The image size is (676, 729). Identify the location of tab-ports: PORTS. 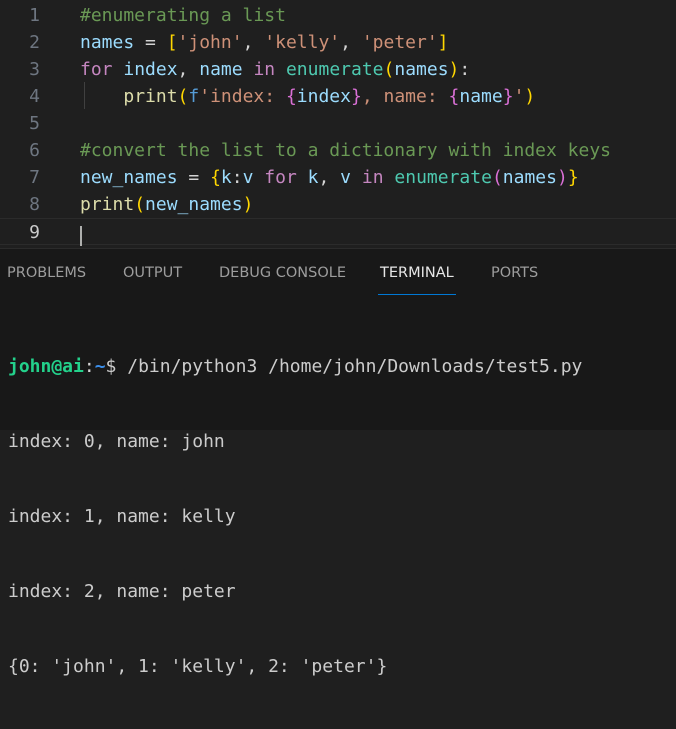
(514, 272).